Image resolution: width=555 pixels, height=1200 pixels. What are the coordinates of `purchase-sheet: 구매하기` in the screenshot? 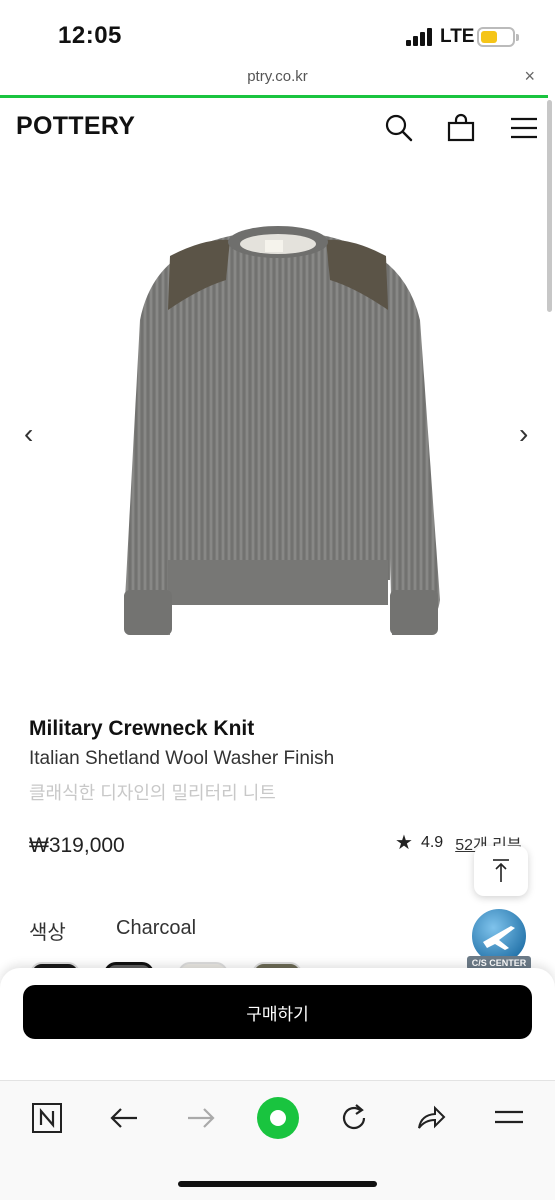 It's located at (277, 1024).